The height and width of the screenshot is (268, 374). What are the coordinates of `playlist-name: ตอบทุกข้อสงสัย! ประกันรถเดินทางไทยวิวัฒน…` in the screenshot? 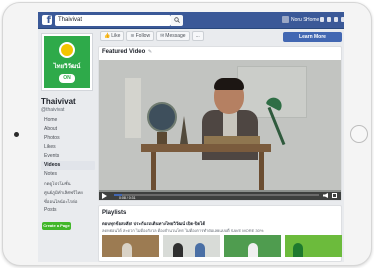 It's located at (153, 223).